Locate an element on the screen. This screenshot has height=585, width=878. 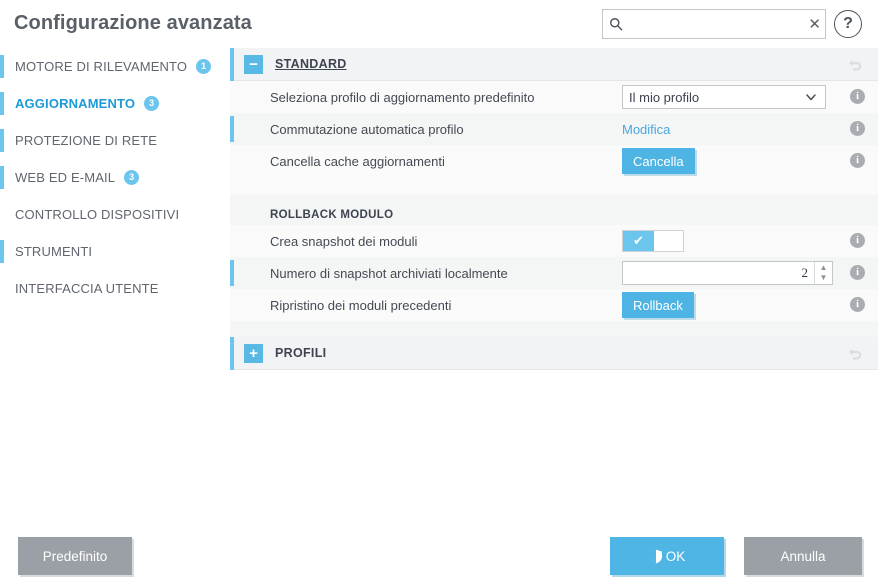
window-footer: Predefinito OK Annulla is located at coordinates (439, 556).